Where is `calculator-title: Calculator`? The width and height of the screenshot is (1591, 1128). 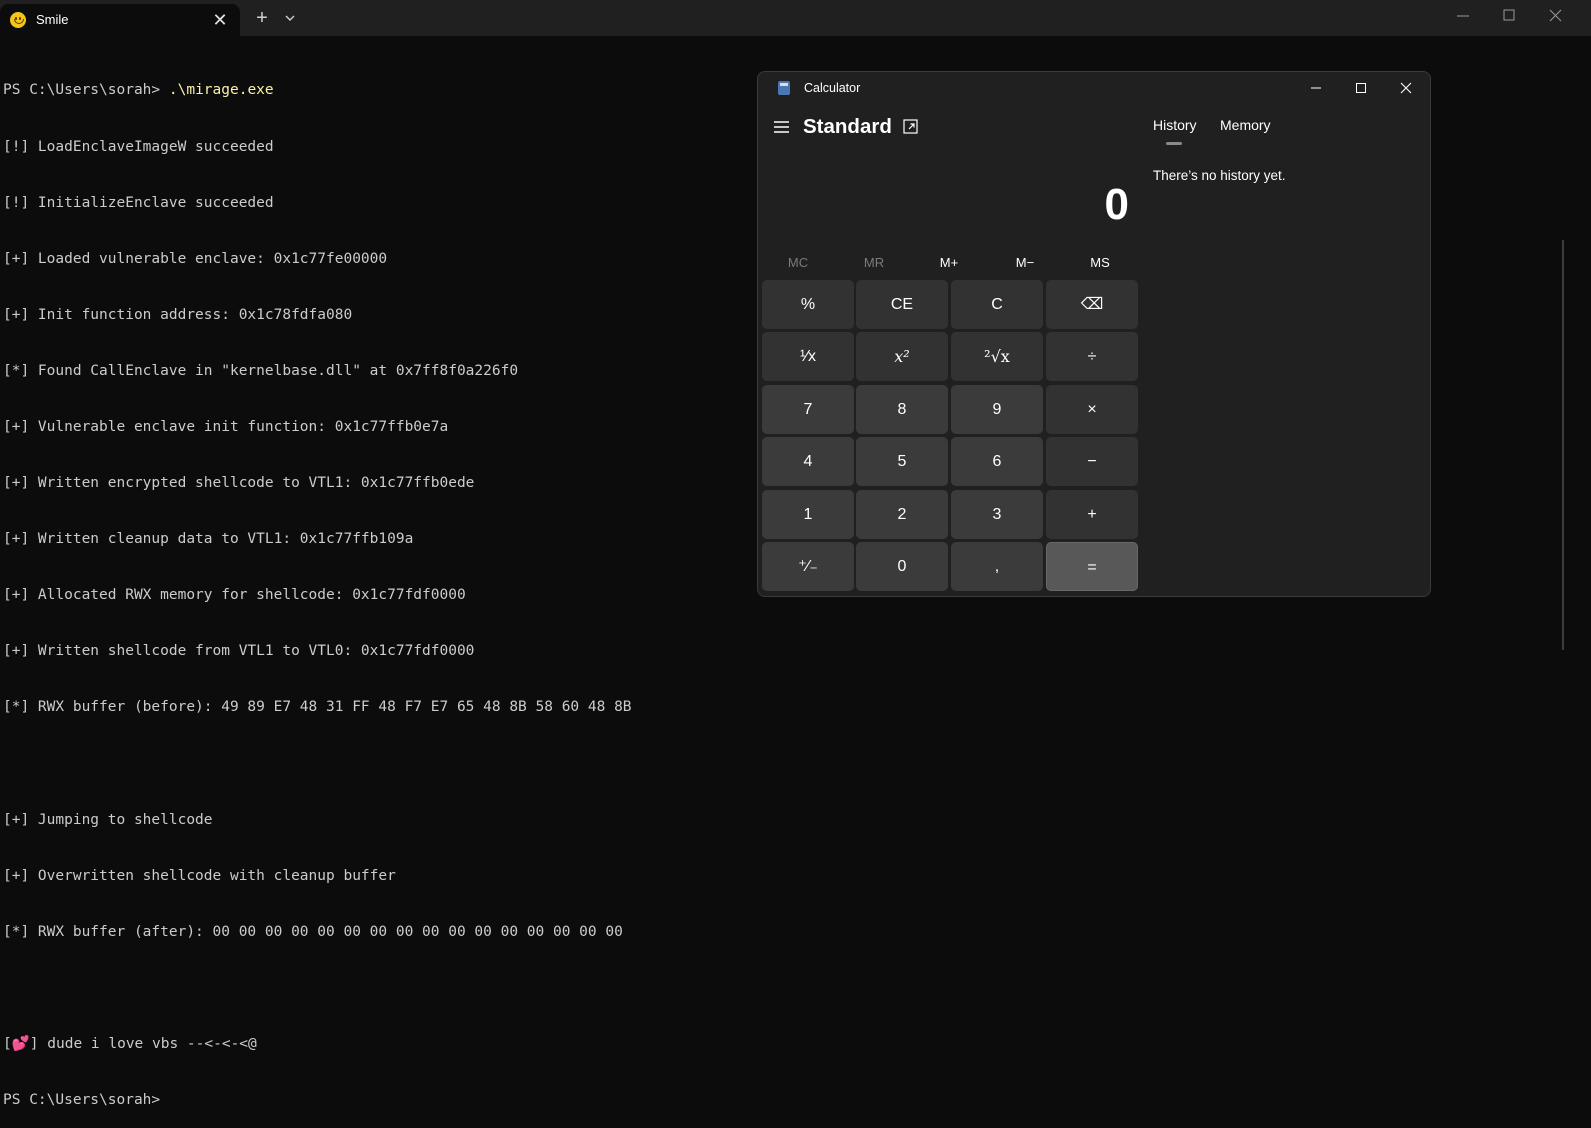 calculator-title: Calculator is located at coordinates (832, 88).